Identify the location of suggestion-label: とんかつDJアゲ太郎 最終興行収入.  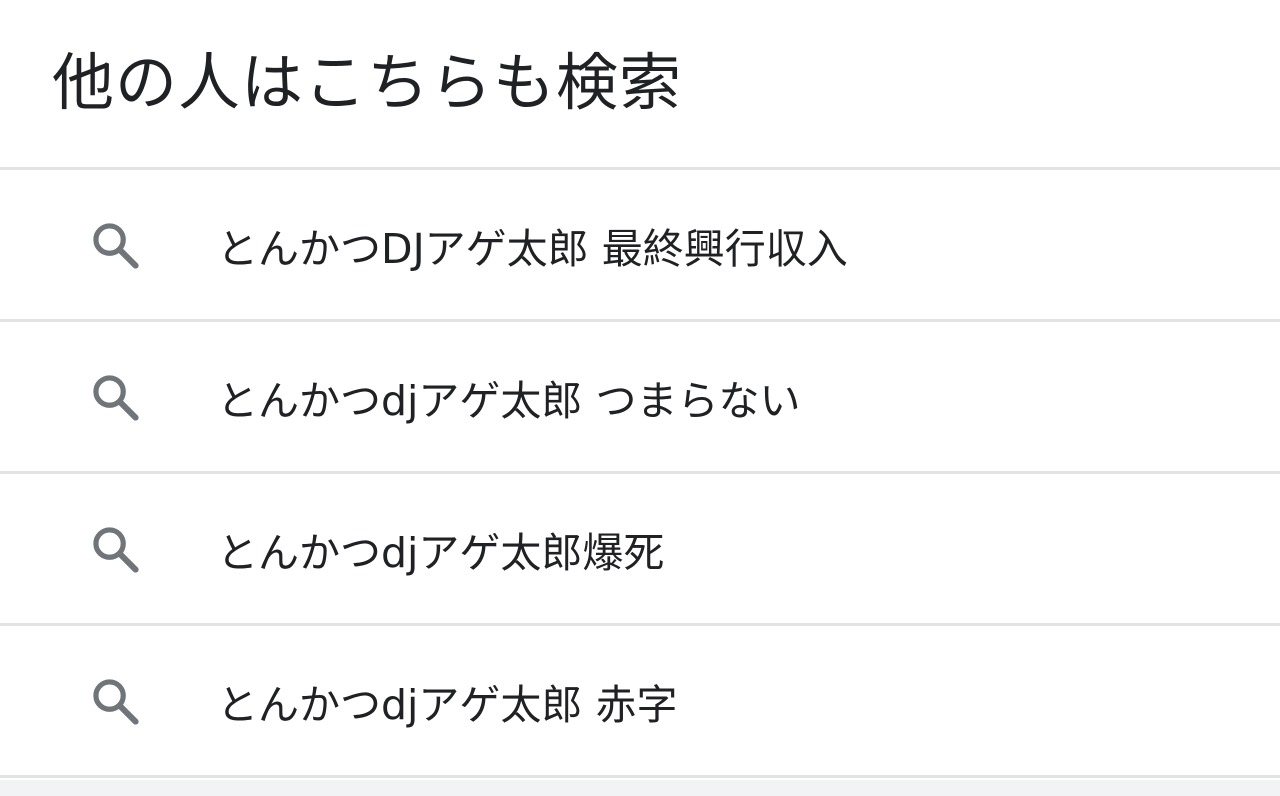
(532, 248).